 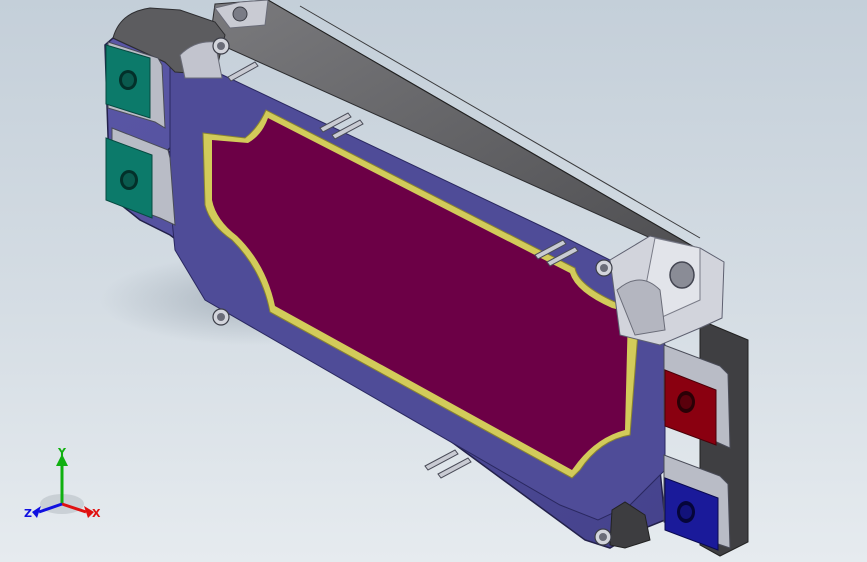 I want to click on triad-y-label: Y, so click(x=62, y=452).